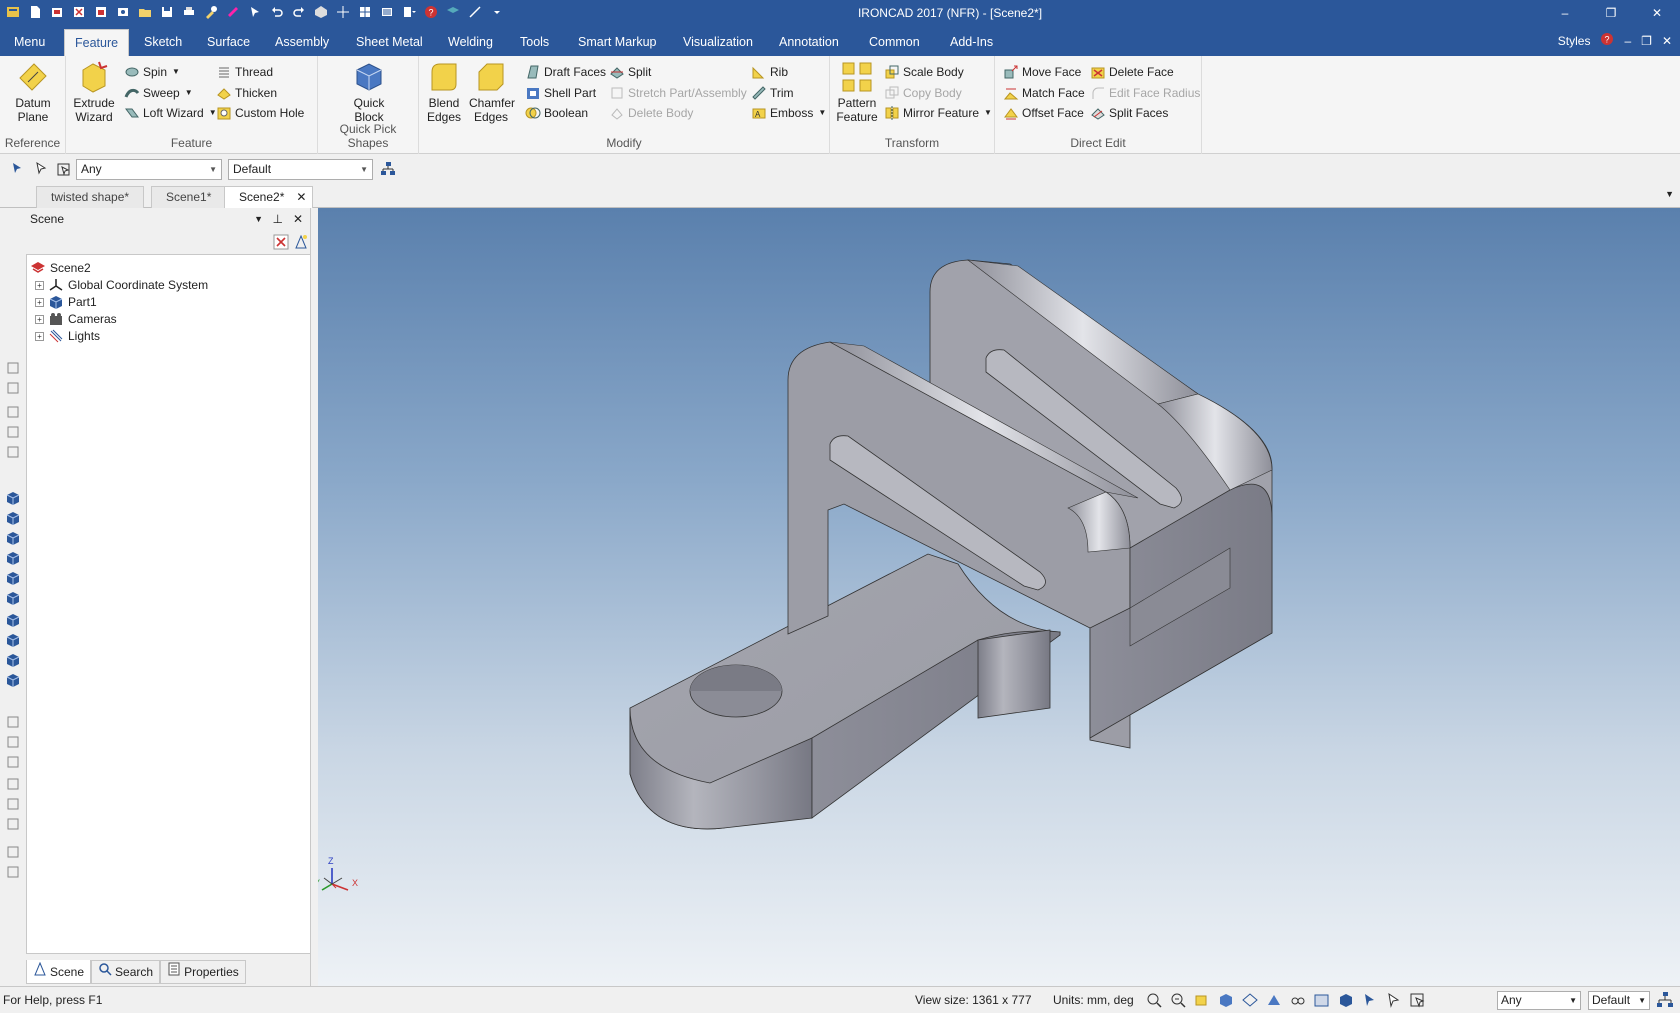  I want to click on pattern-feature-button: Pattern Feature, so click(857, 92).